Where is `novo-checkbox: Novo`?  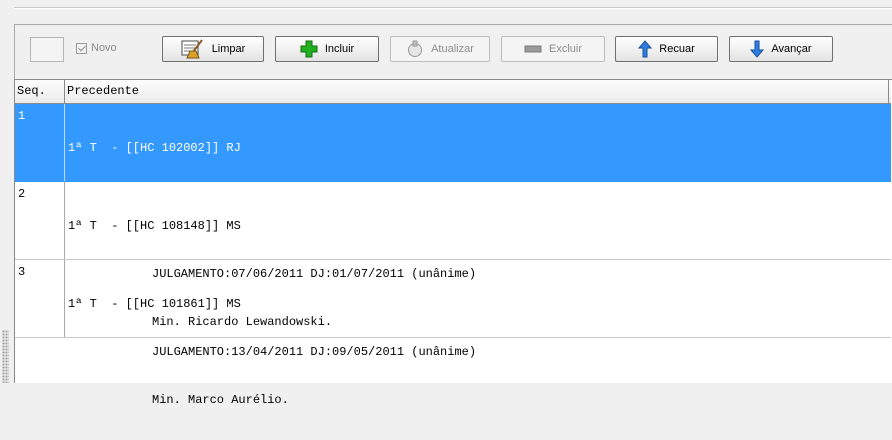
novo-checkbox: Novo is located at coordinates (96, 48).